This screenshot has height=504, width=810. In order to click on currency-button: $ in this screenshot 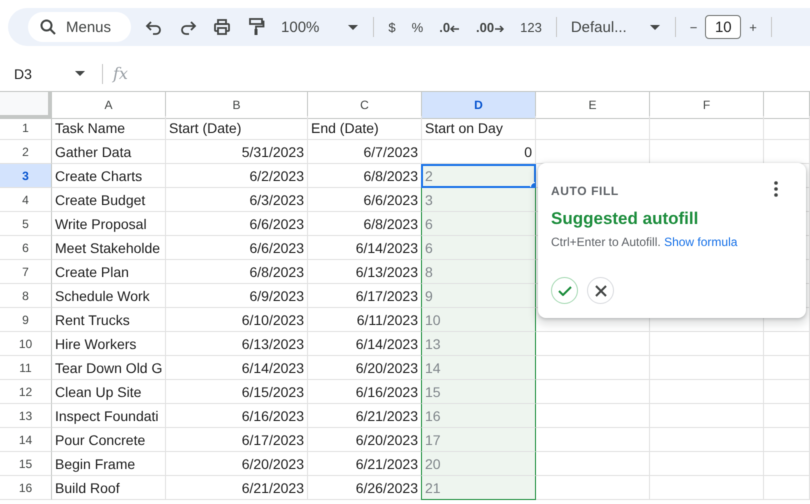, I will do `click(392, 27)`.